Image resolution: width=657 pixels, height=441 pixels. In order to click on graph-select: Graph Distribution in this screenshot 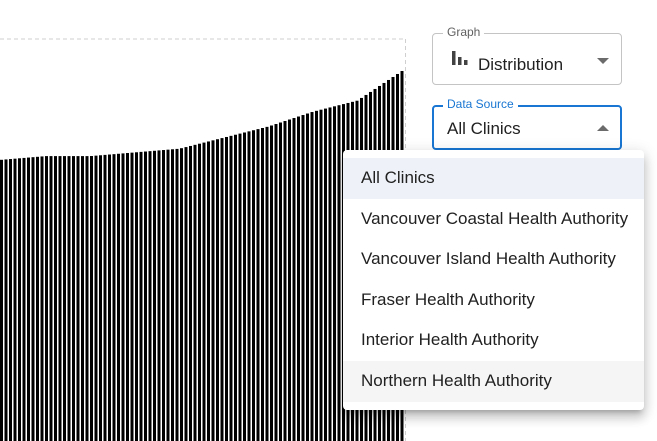, I will do `click(527, 55)`.